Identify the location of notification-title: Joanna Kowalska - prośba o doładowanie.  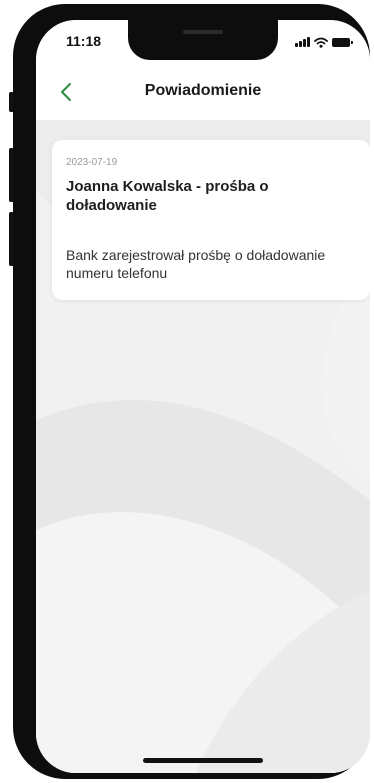
(167, 196).